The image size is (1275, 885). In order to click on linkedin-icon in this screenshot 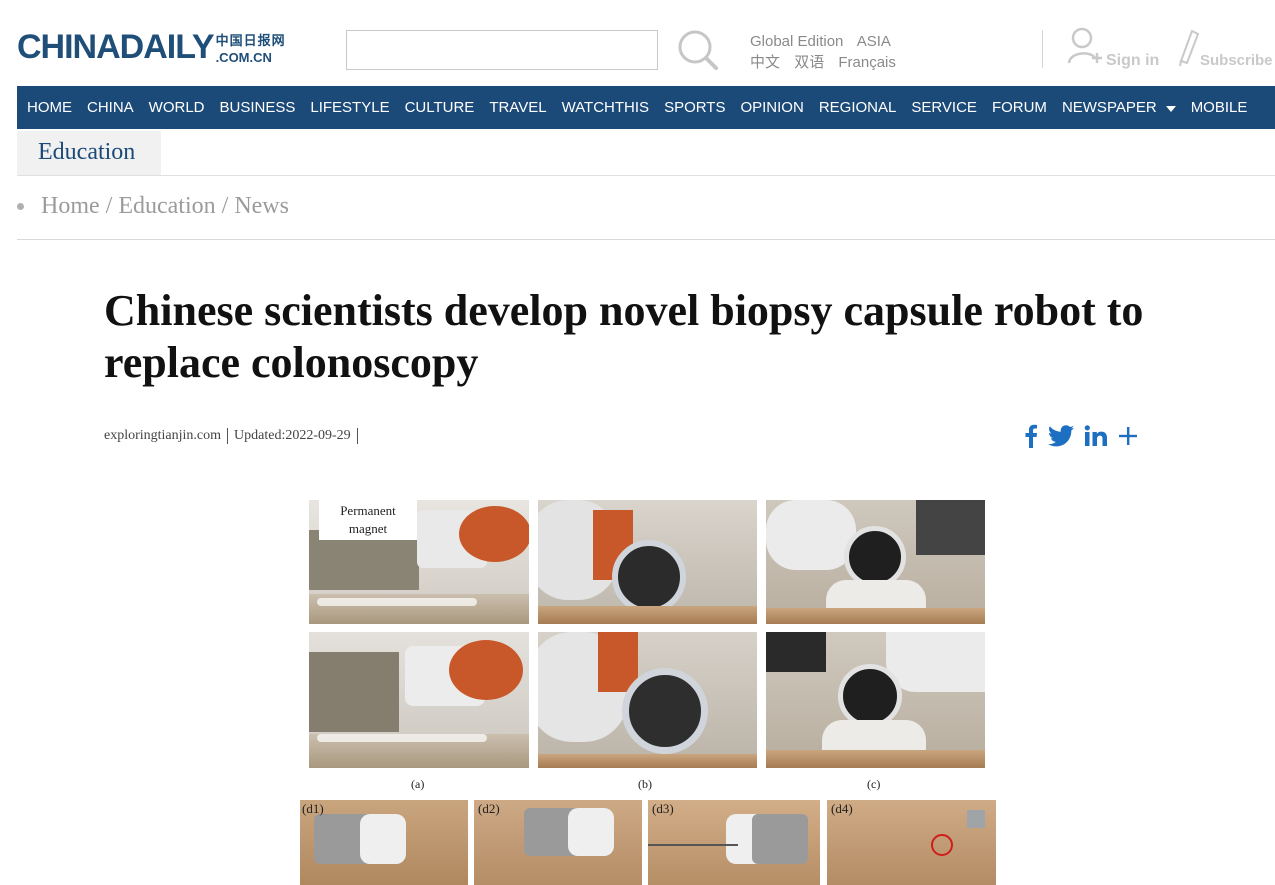, I will do `click(1096, 436)`.